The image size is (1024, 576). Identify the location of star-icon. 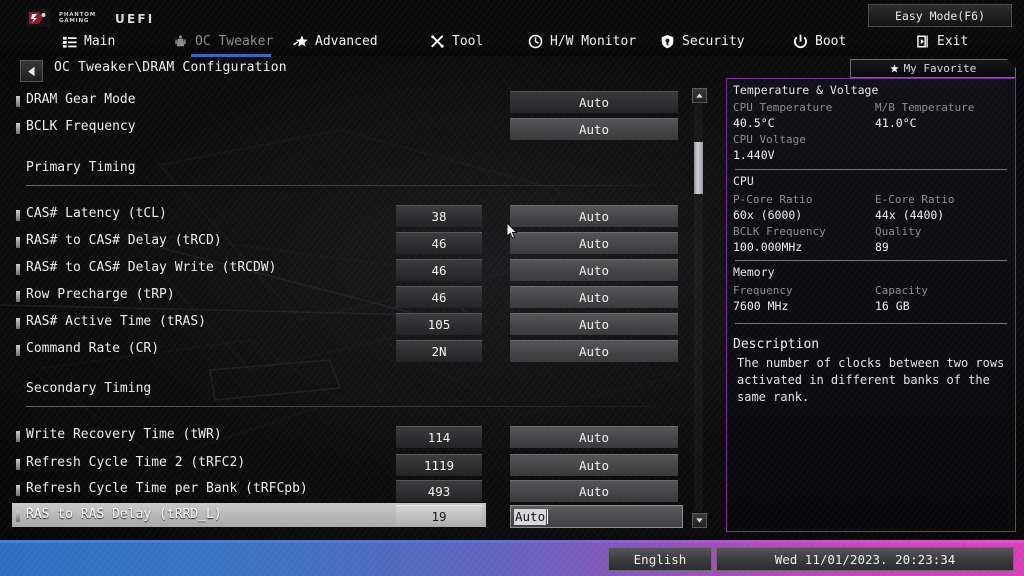
(894, 68).